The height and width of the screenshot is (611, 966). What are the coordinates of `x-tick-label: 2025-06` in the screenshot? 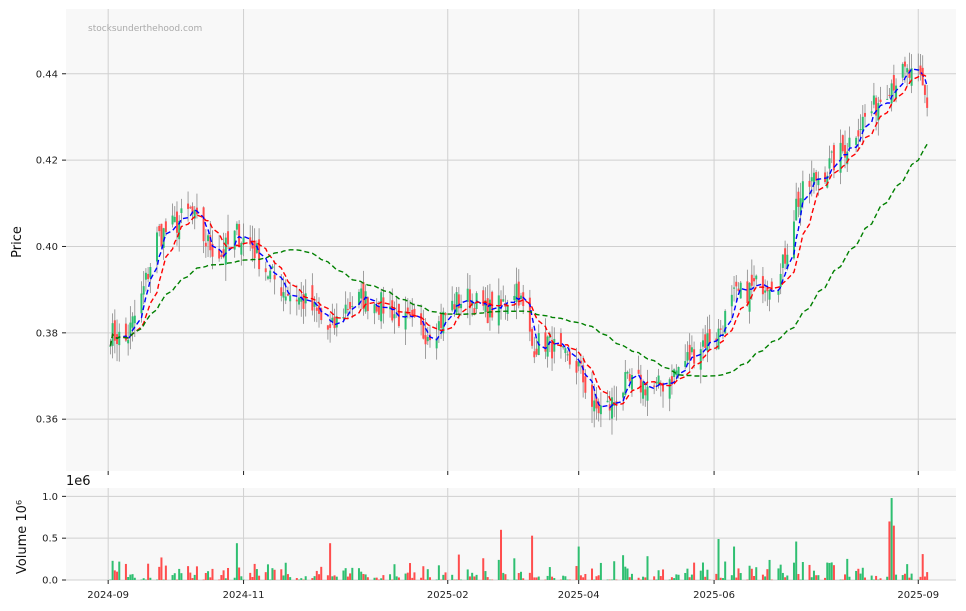 It's located at (714, 595).